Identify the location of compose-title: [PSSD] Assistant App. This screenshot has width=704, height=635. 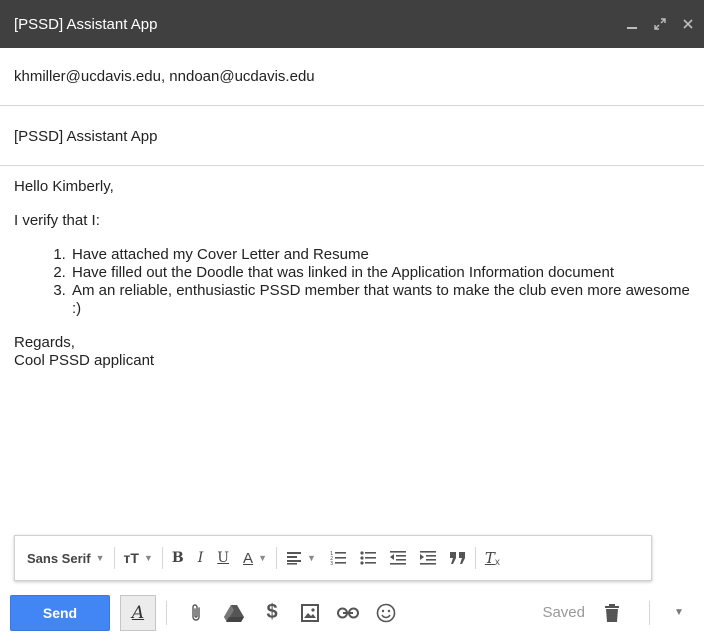
(86, 24).